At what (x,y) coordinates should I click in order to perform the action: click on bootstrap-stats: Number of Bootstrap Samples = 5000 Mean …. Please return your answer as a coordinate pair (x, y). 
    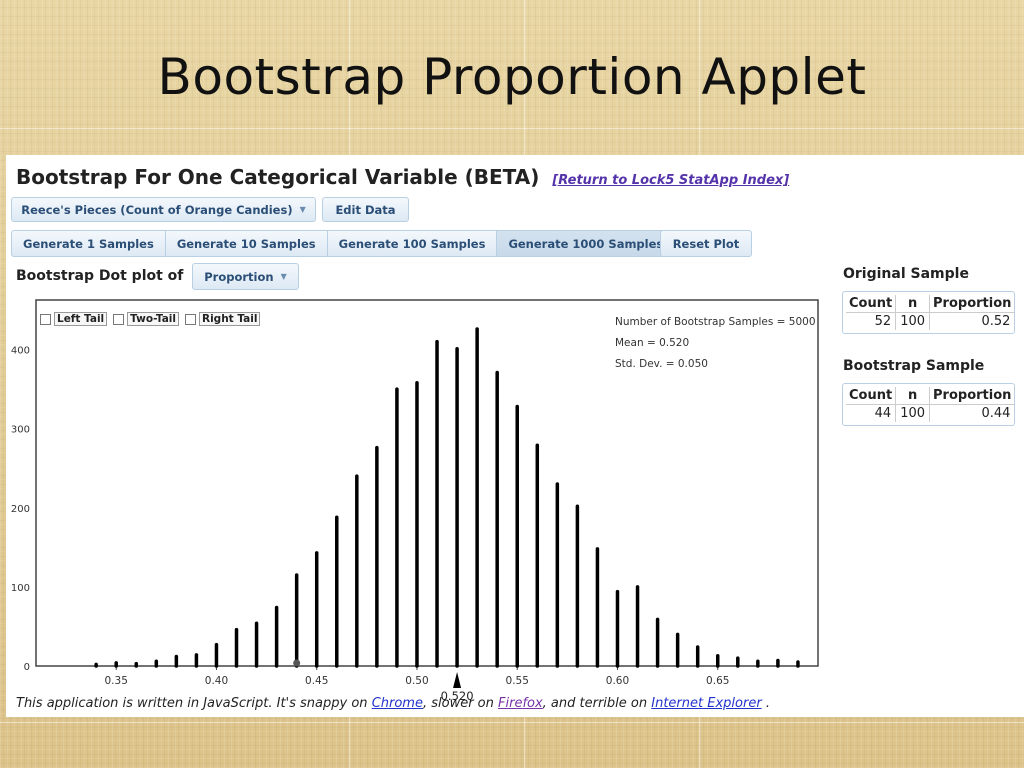
    Looking at the image, I should click on (715, 343).